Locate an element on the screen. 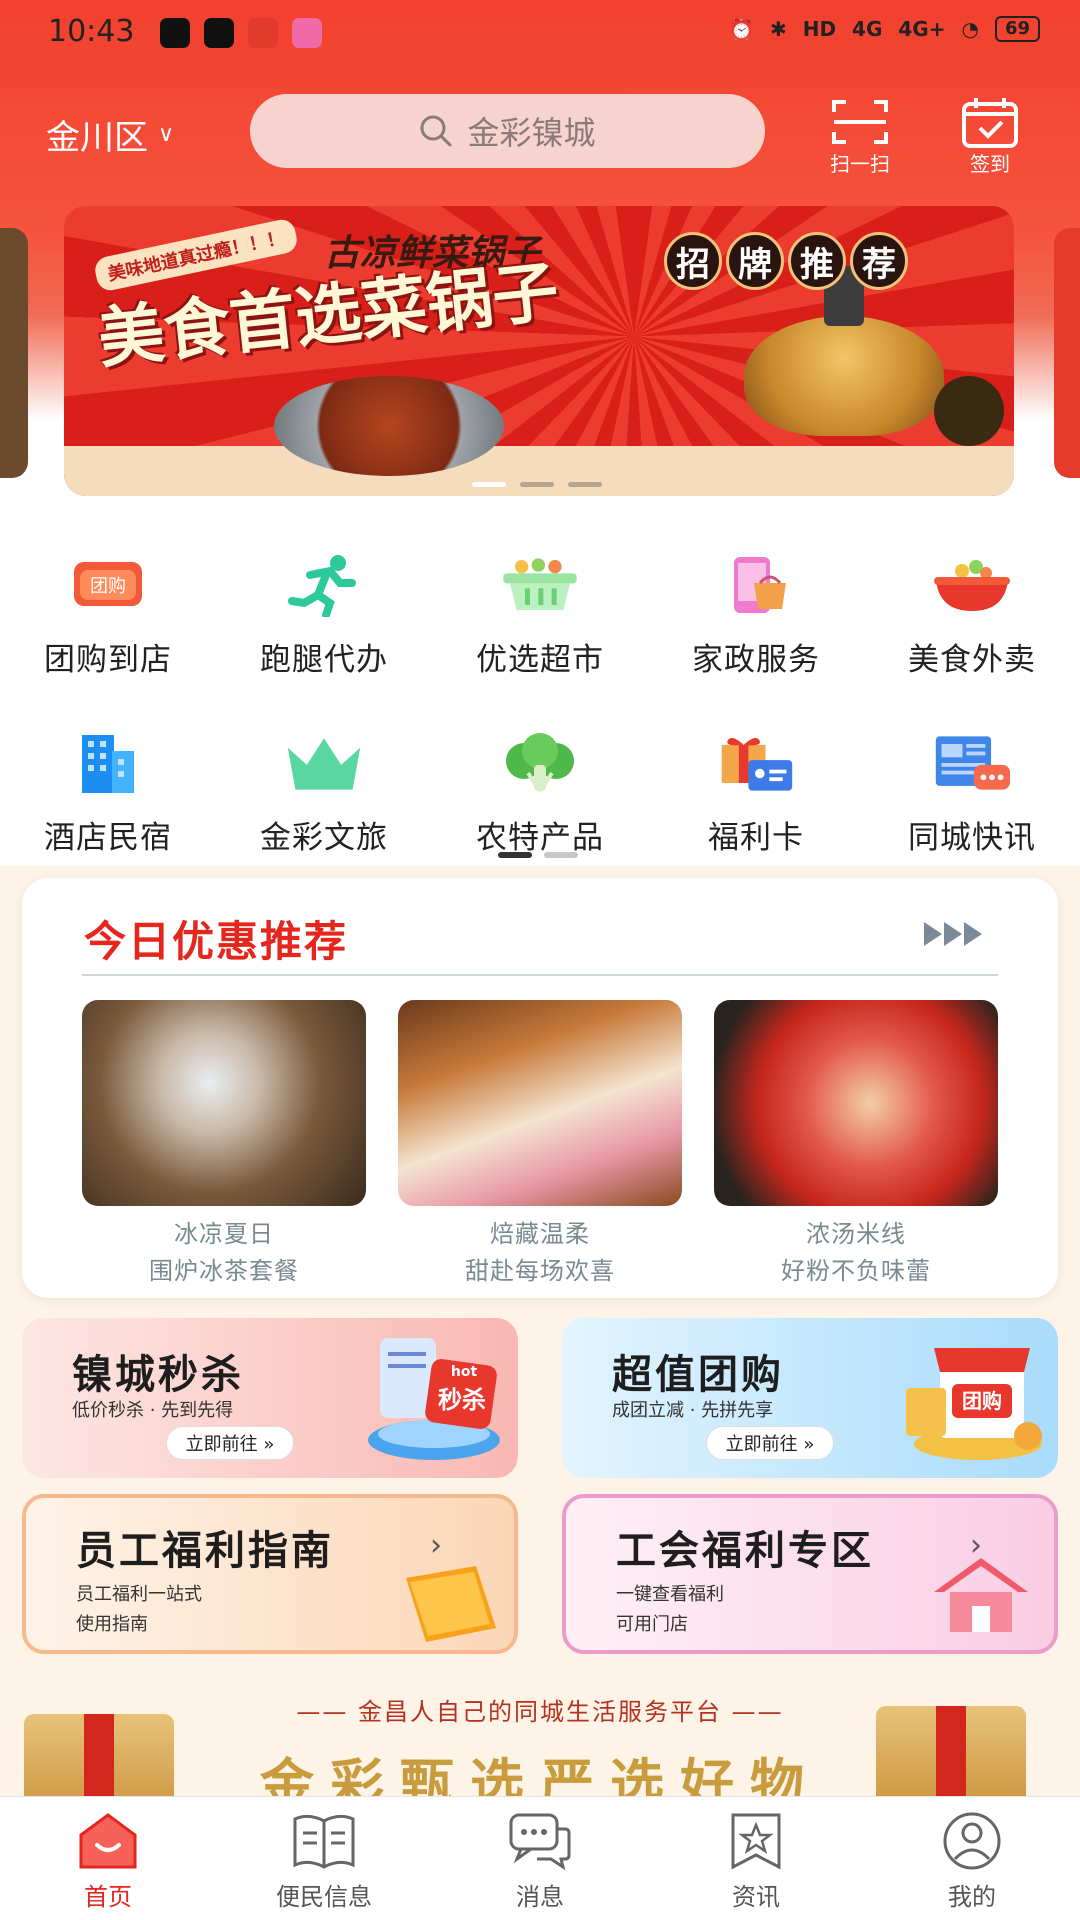 The height and width of the screenshot is (1920, 1080). scan-button: 扫一扫 is located at coordinates (860, 136).